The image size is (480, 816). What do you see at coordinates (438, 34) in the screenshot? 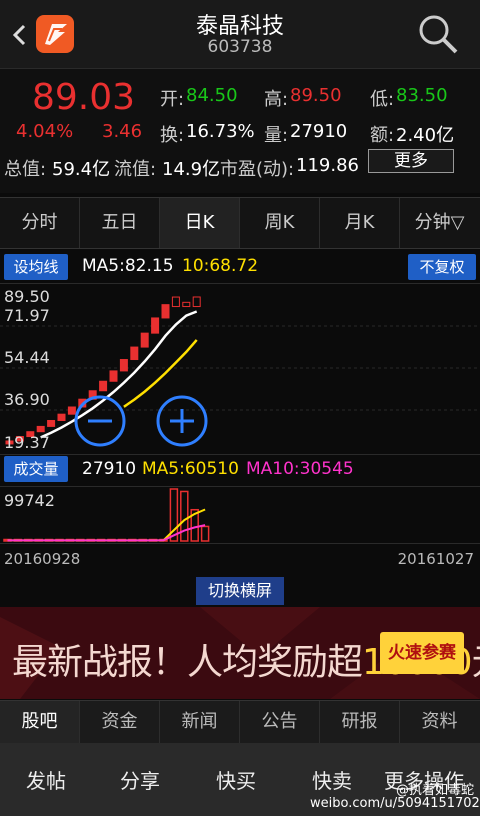
I see `search-icon` at bounding box center [438, 34].